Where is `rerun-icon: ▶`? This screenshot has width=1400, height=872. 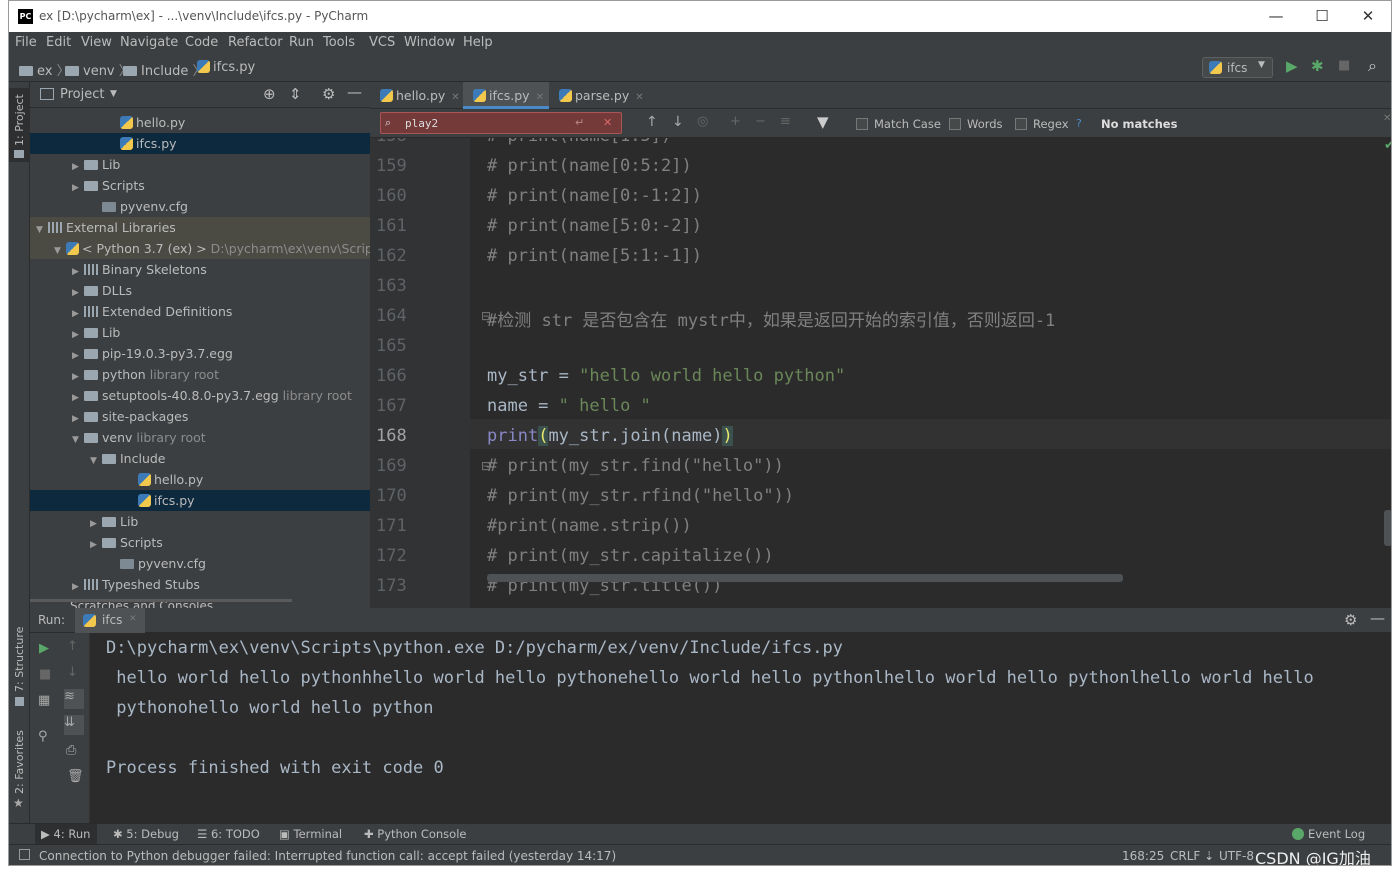
rerun-icon: ▶ is located at coordinates (44, 648).